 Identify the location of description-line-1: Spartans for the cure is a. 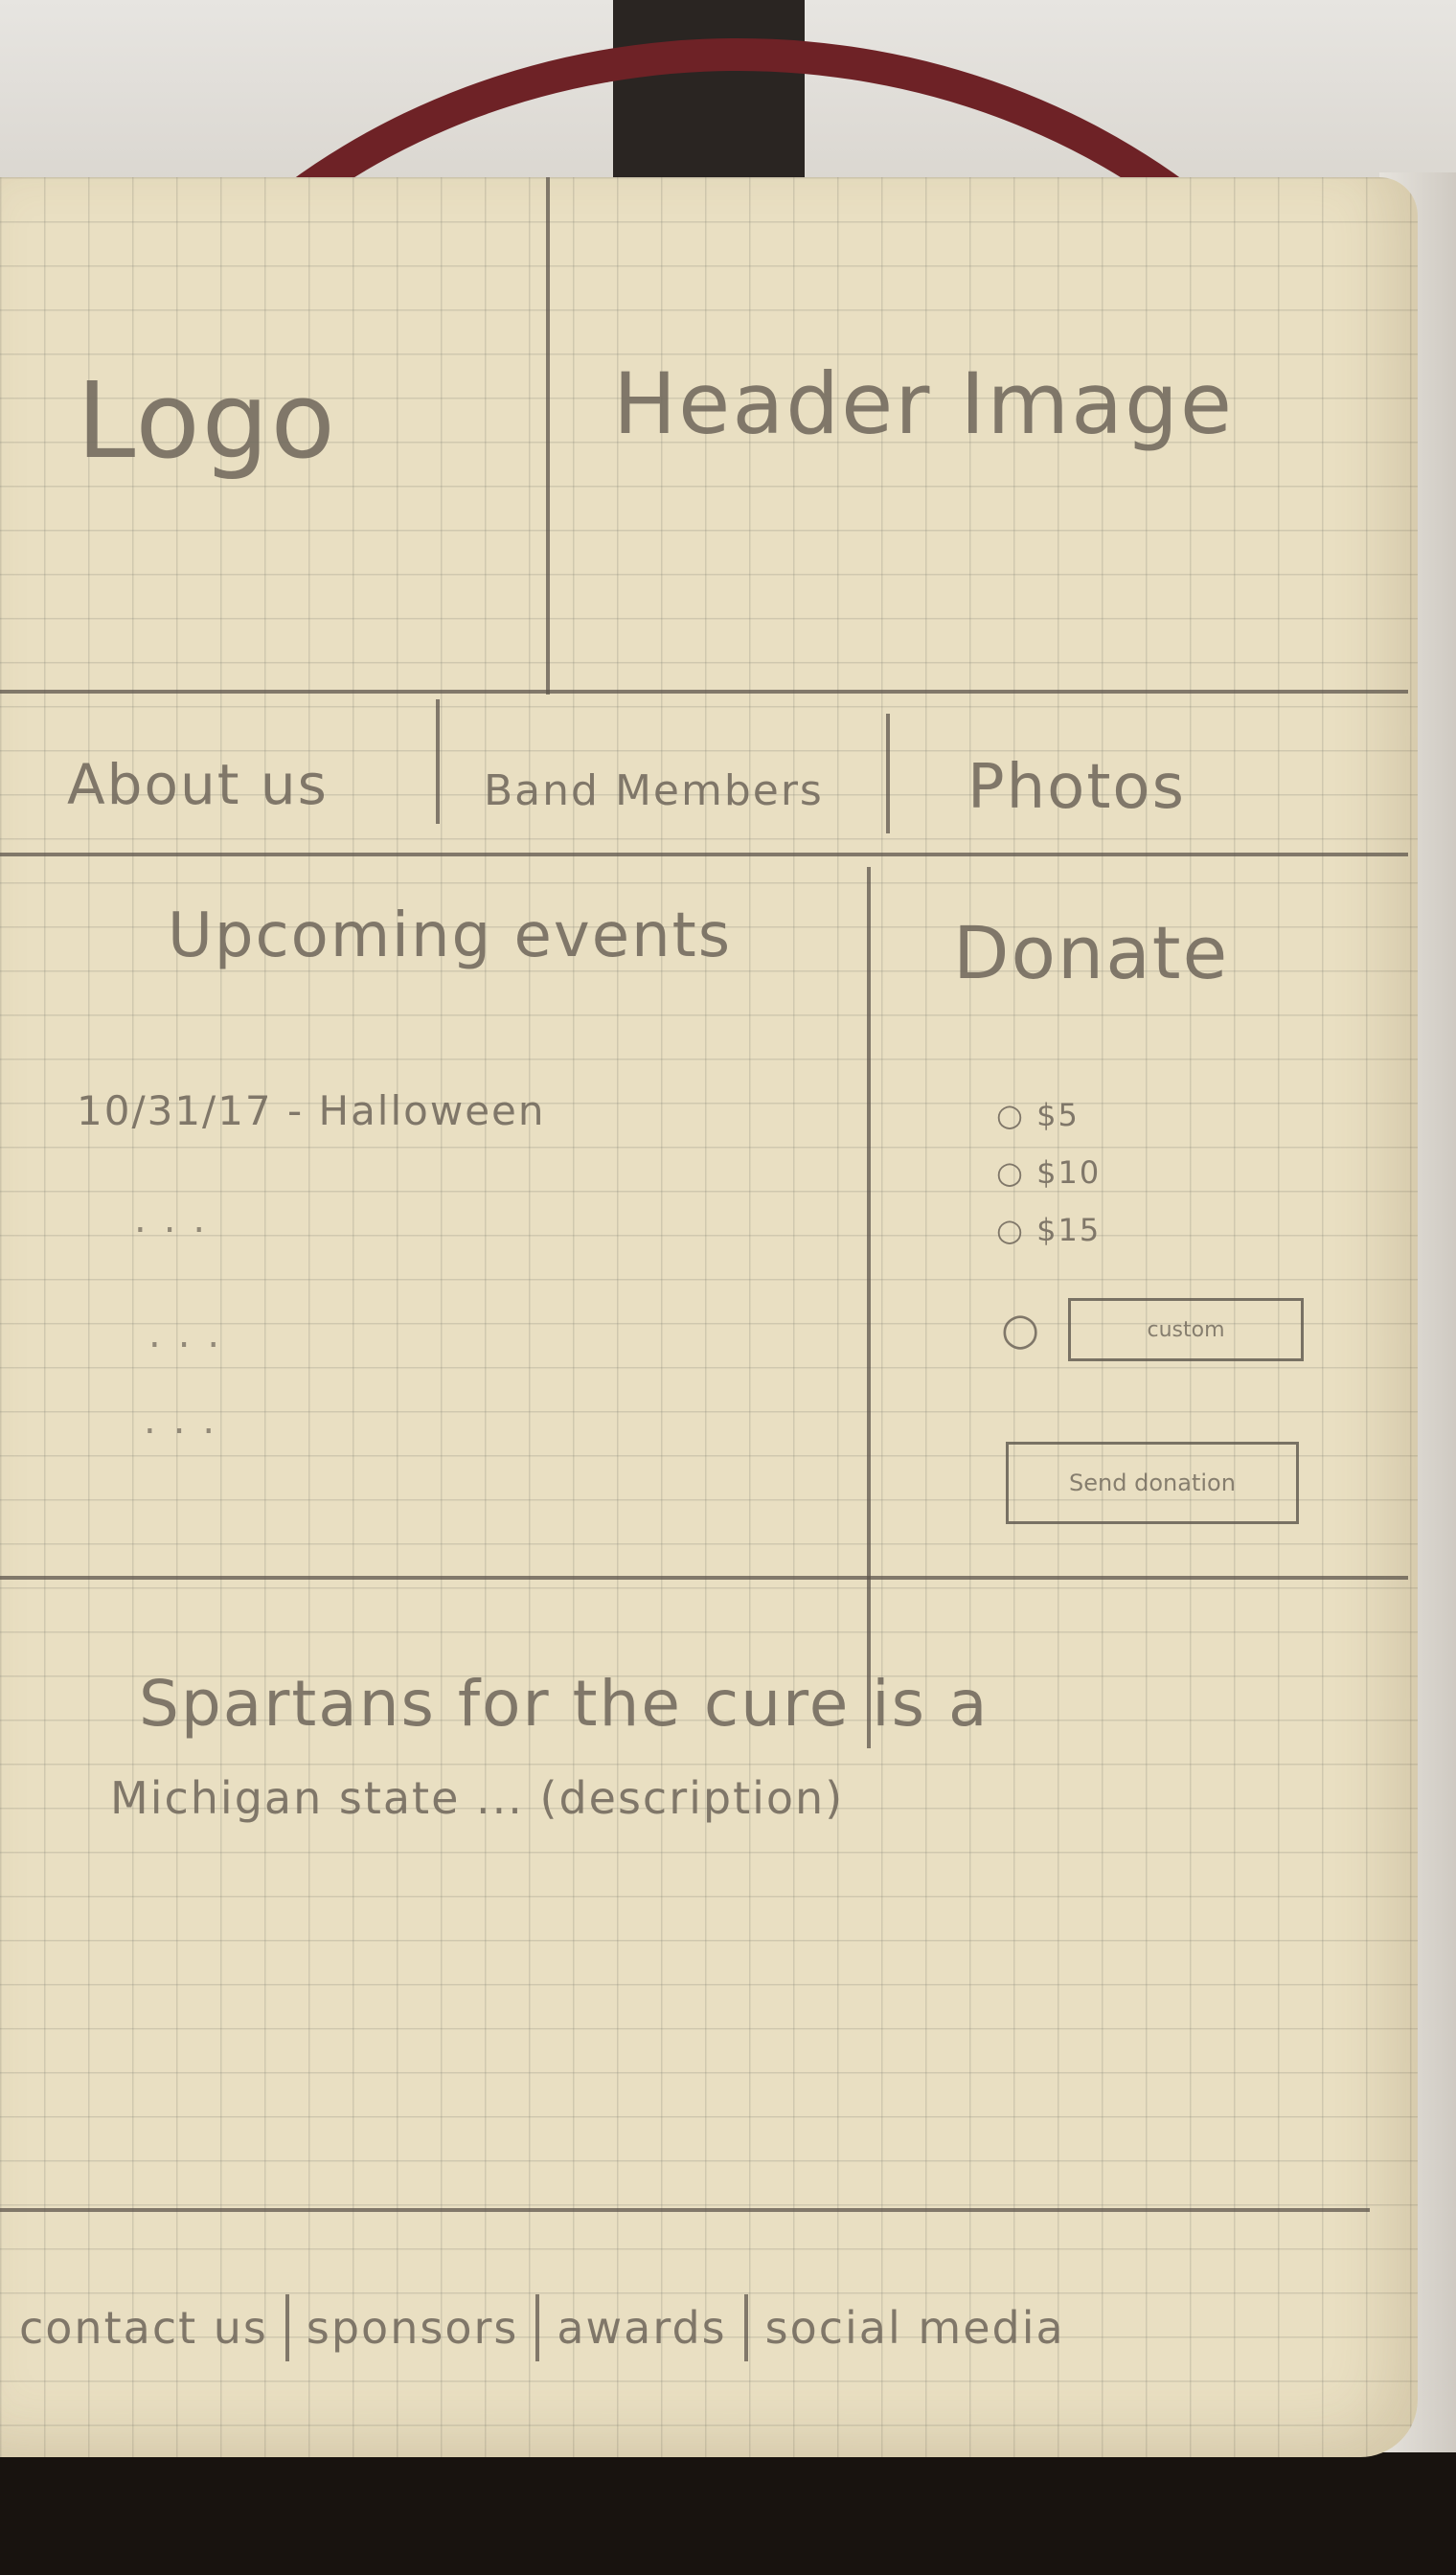
(564, 1704).